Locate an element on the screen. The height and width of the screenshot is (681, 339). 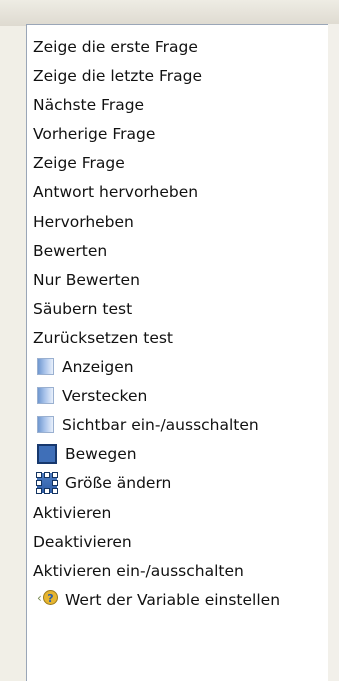
move-icon is located at coordinates (47, 453).